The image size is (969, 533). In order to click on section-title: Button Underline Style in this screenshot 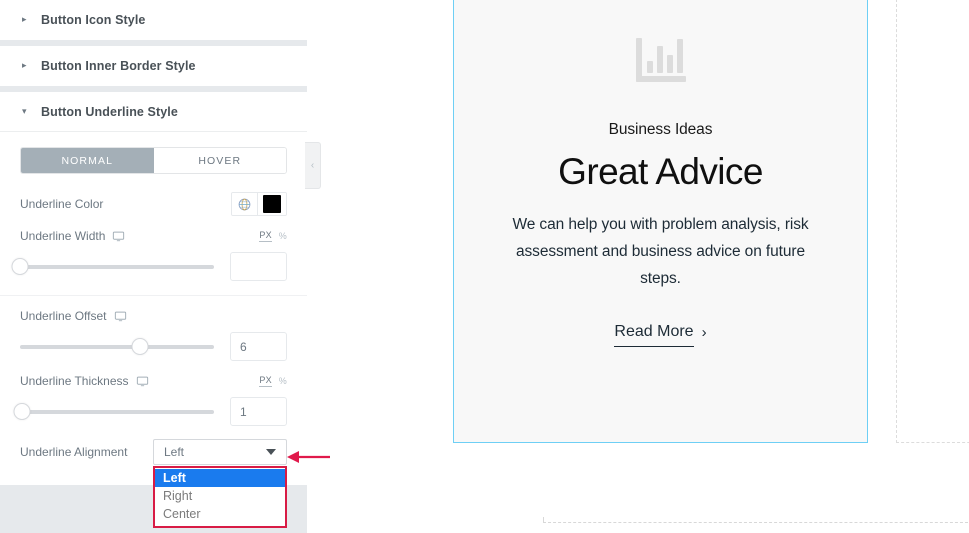, I will do `click(109, 111)`.